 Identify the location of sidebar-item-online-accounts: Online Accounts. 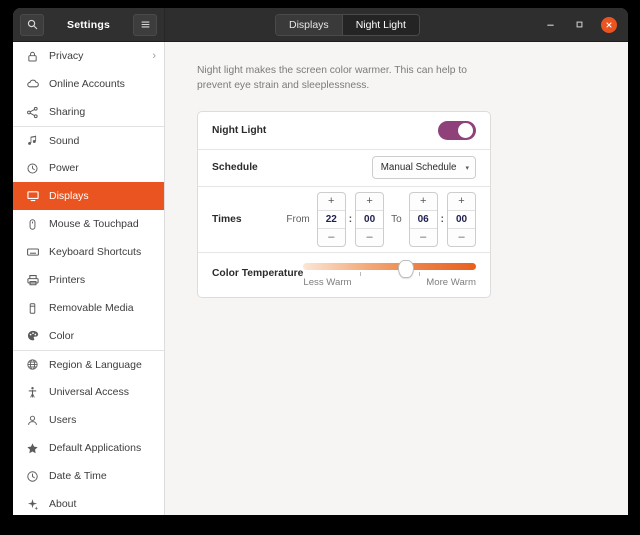
(88, 84).